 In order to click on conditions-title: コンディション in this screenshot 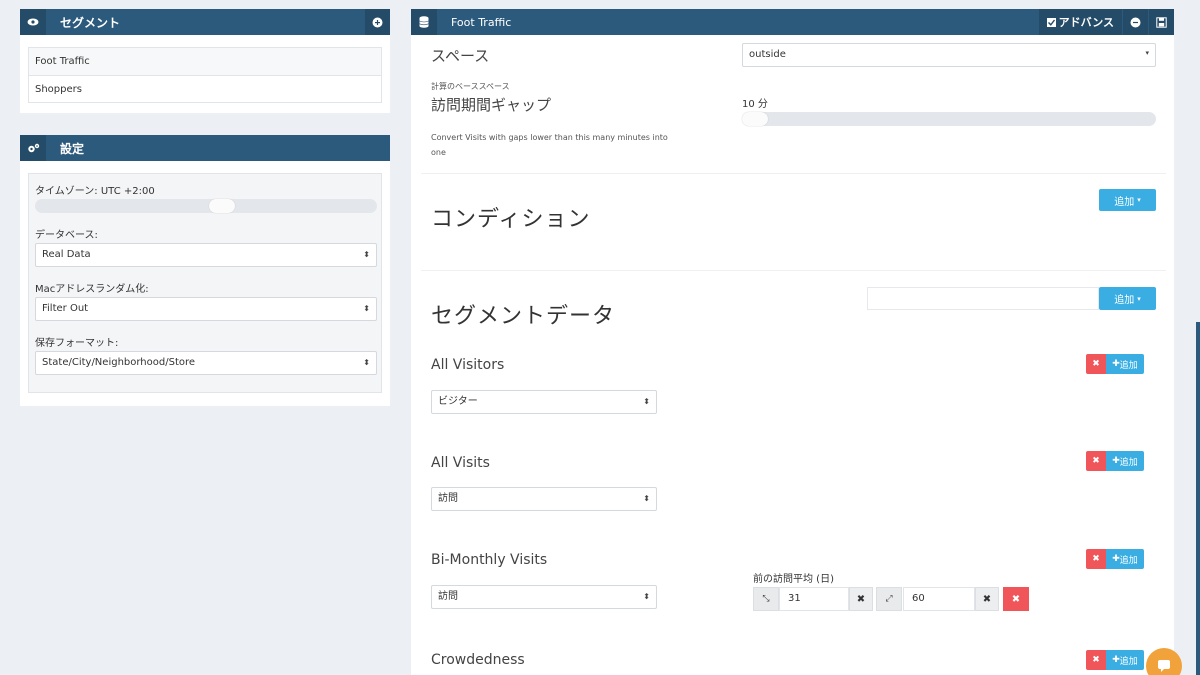, I will do `click(511, 219)`.